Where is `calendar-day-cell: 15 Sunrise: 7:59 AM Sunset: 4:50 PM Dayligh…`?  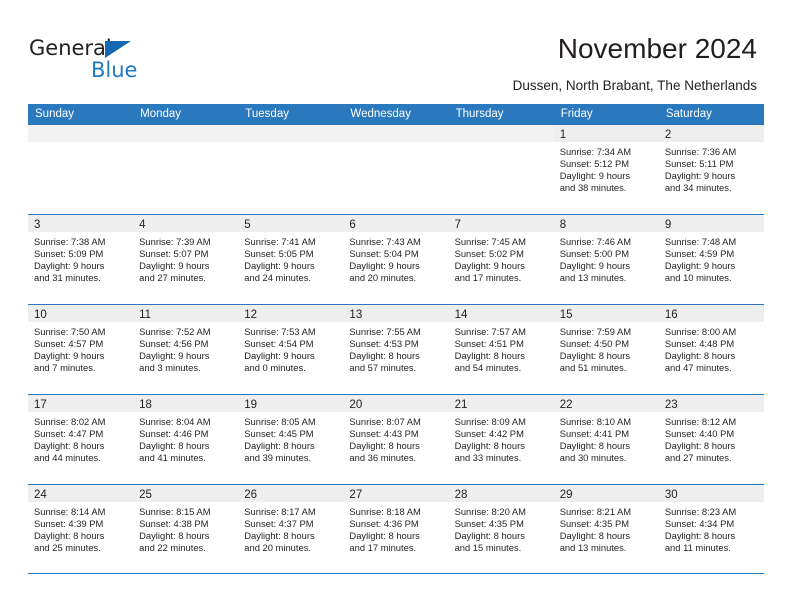
calendar-day-cell: 15 Sunrise: 7:59 AM Sunset: 4:50 PM Dayligh… is located at coordinates (606, 349).